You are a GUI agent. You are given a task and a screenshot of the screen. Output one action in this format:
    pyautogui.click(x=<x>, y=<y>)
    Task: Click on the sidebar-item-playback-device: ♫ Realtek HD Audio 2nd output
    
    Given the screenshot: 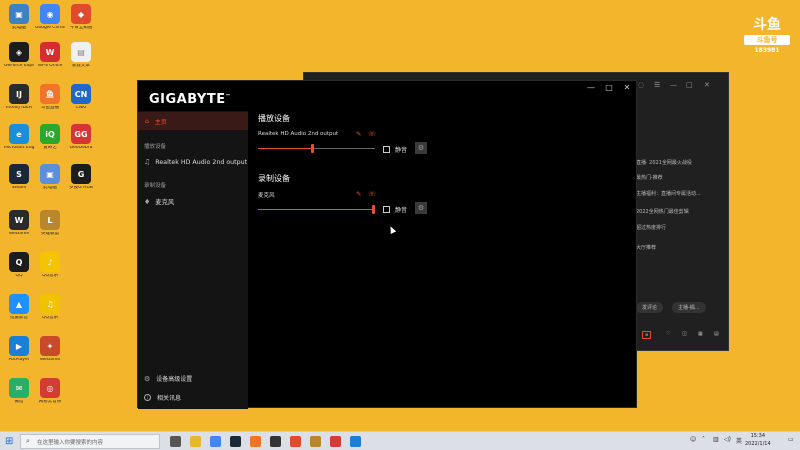 What is the action you would take?
    pyautogui.click(x=195, y=162)
    